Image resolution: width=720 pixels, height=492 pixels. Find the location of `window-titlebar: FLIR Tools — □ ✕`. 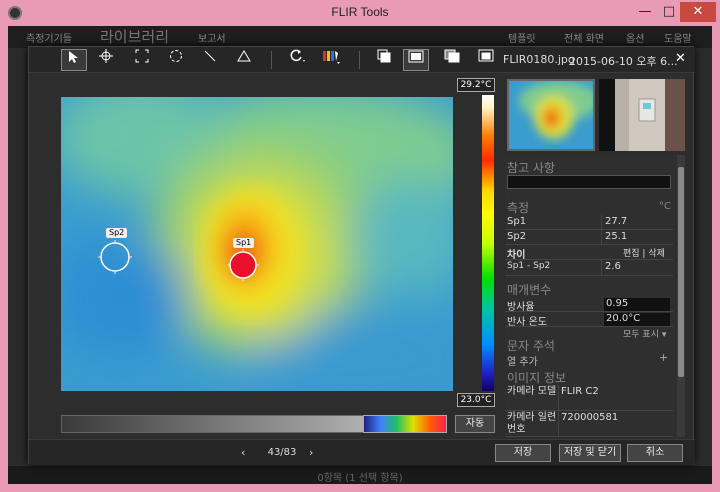

window-titlebar: FLIR Tools — □ ✕ is located at coordinates (360, 13).